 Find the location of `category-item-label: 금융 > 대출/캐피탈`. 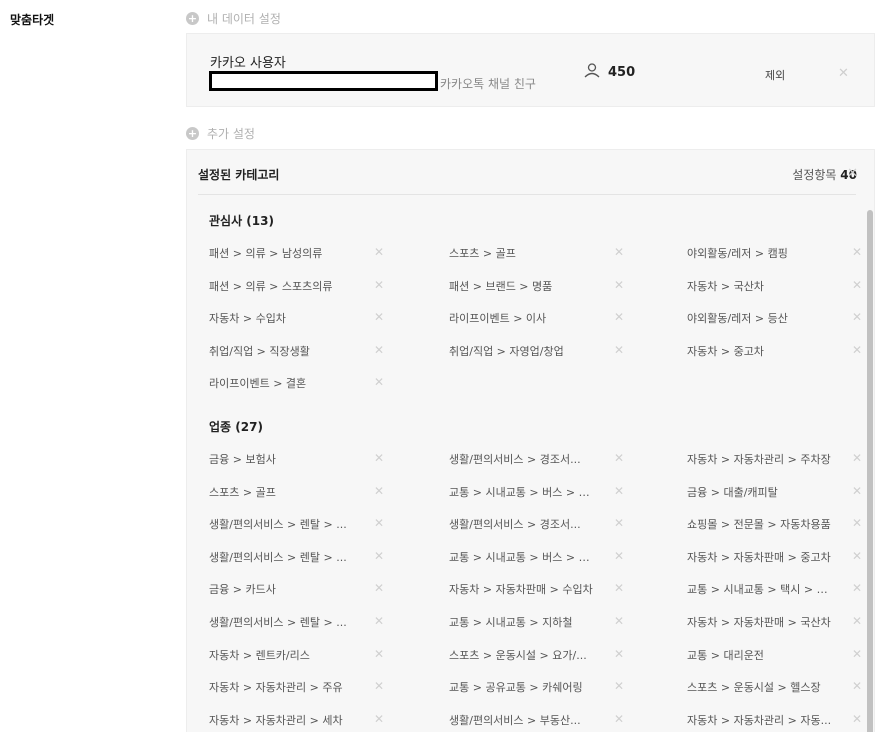

category-item-label: 금융 > 대출/캐피탈 is located at coordinates (732, 492).